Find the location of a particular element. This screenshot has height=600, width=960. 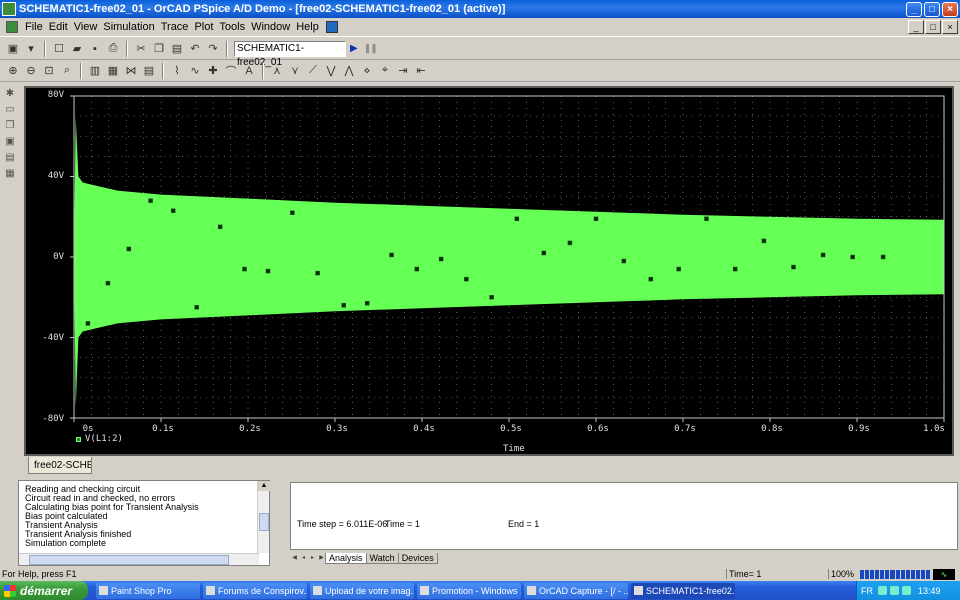

performance-analysis-icon: ⋈ is located at coordinates (131, 71).